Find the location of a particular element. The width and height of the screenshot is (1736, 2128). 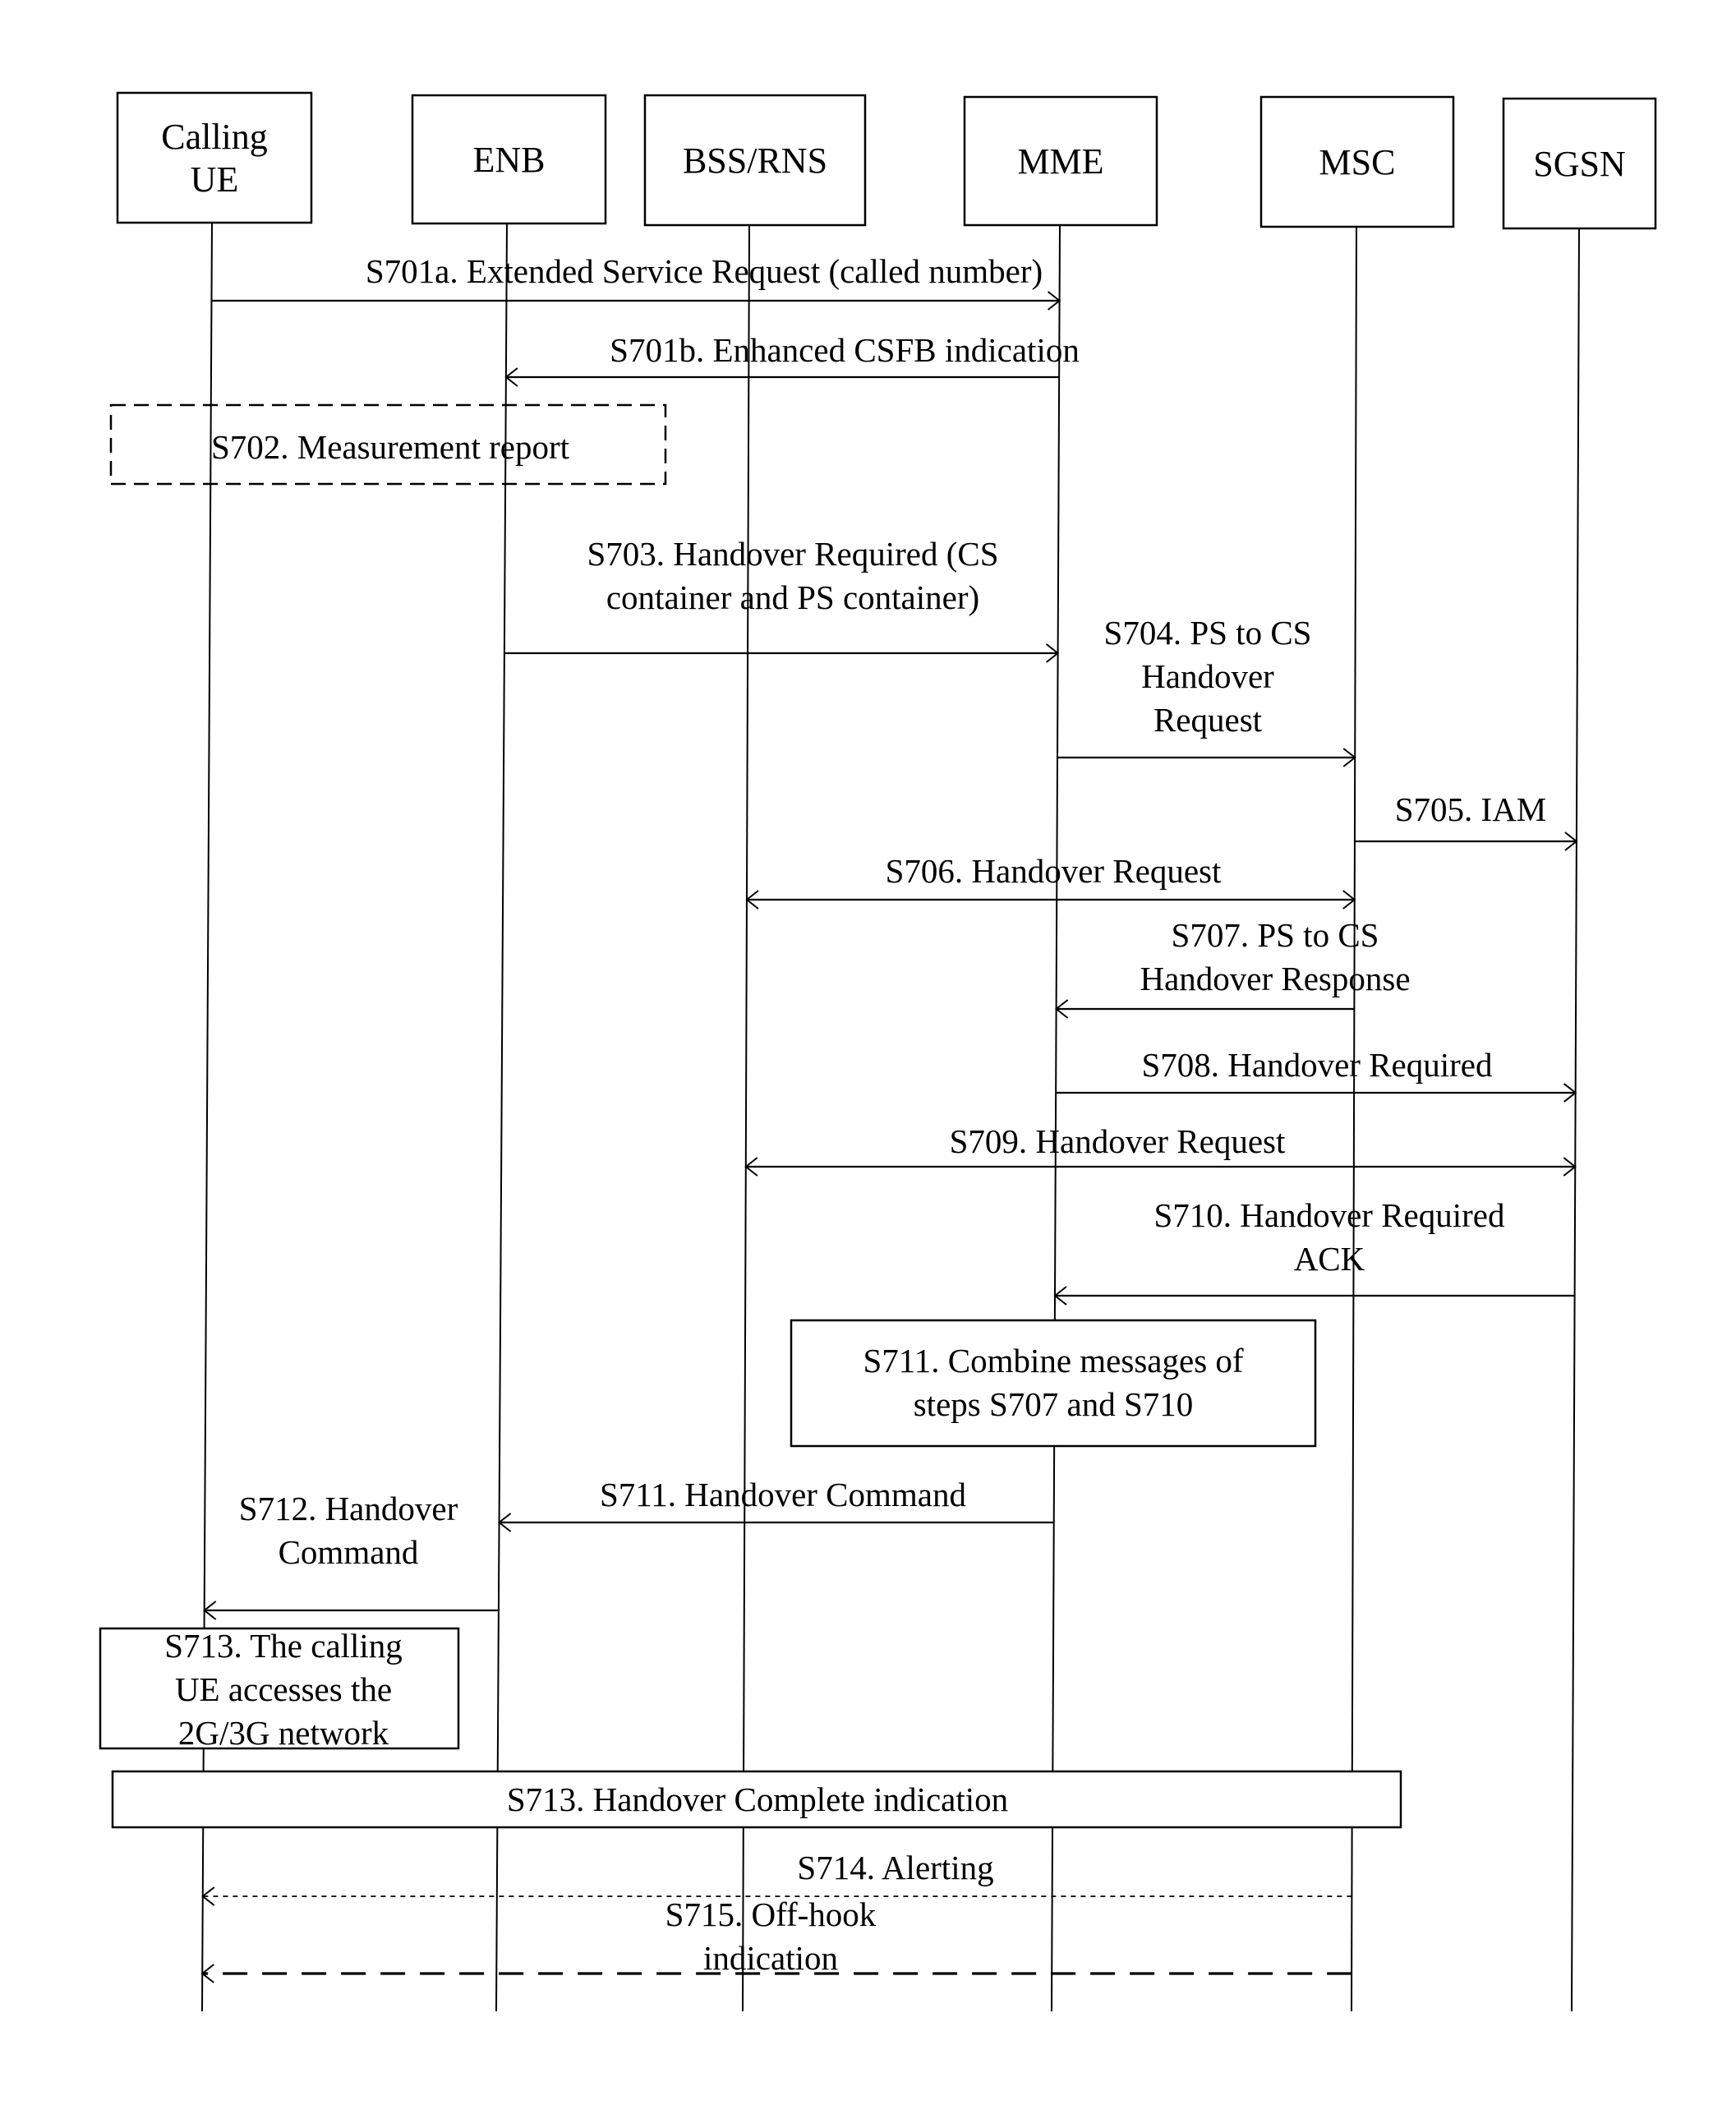

message-label: ACK is located at coordinates (1330, 1259).